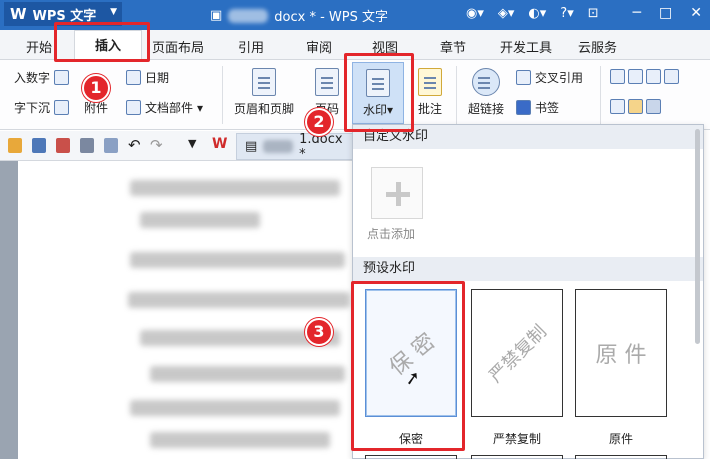 This screenshot has width=710, height=459. I want to click on pin-icon: ⊡, so click(593, 13).